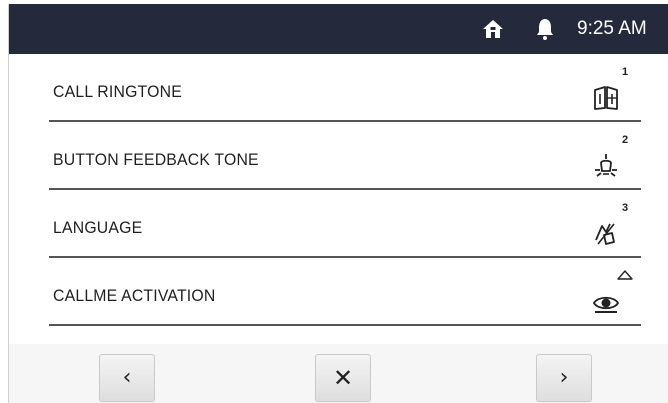 The image size is (668, 403). Describe the element at coordinates (612, 28) in the screenshot. I see `status-time: 9:25 AM` at that location.